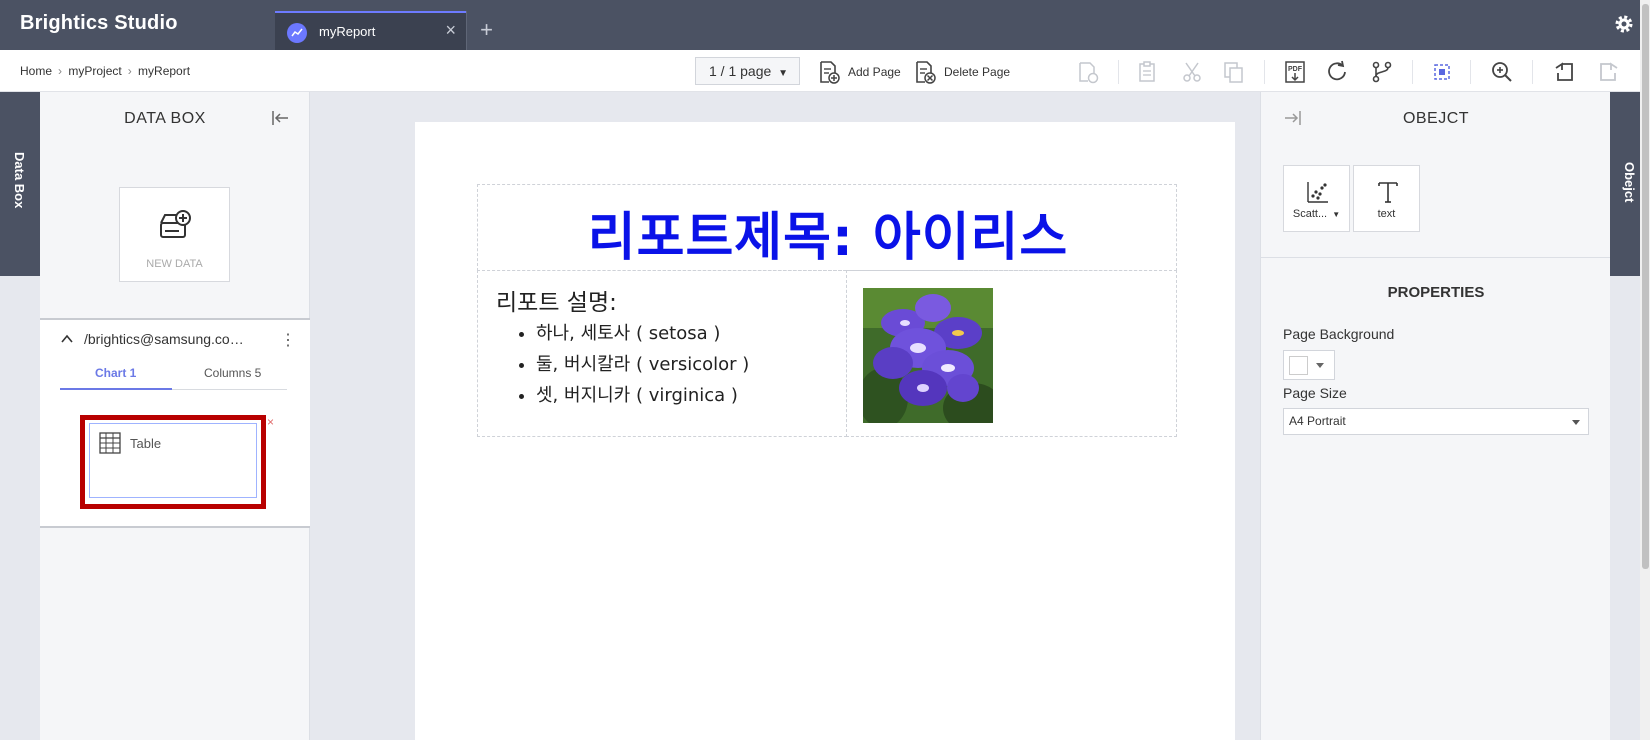 The width and height of the screenshot is (1650, 740). What do you see at coordinates (1645, 286) in the screenshot?
I see `scrollbar-thumb` at bounding box center [1645, 286].